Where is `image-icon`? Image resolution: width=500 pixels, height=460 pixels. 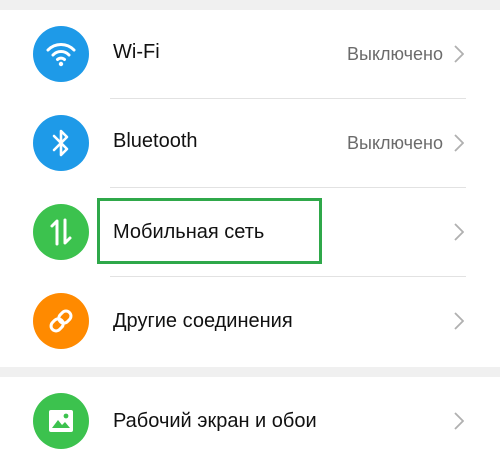
image-icon is located at coordinates (61, 421).